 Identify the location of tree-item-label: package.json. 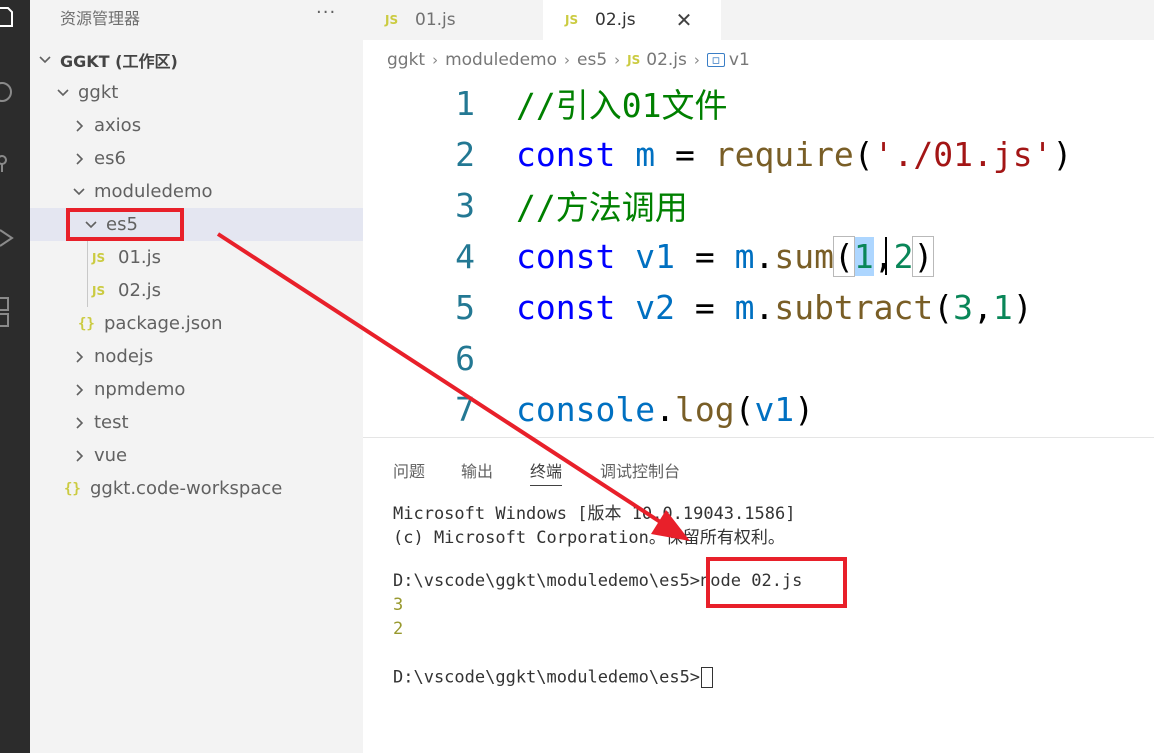
(163, 323).